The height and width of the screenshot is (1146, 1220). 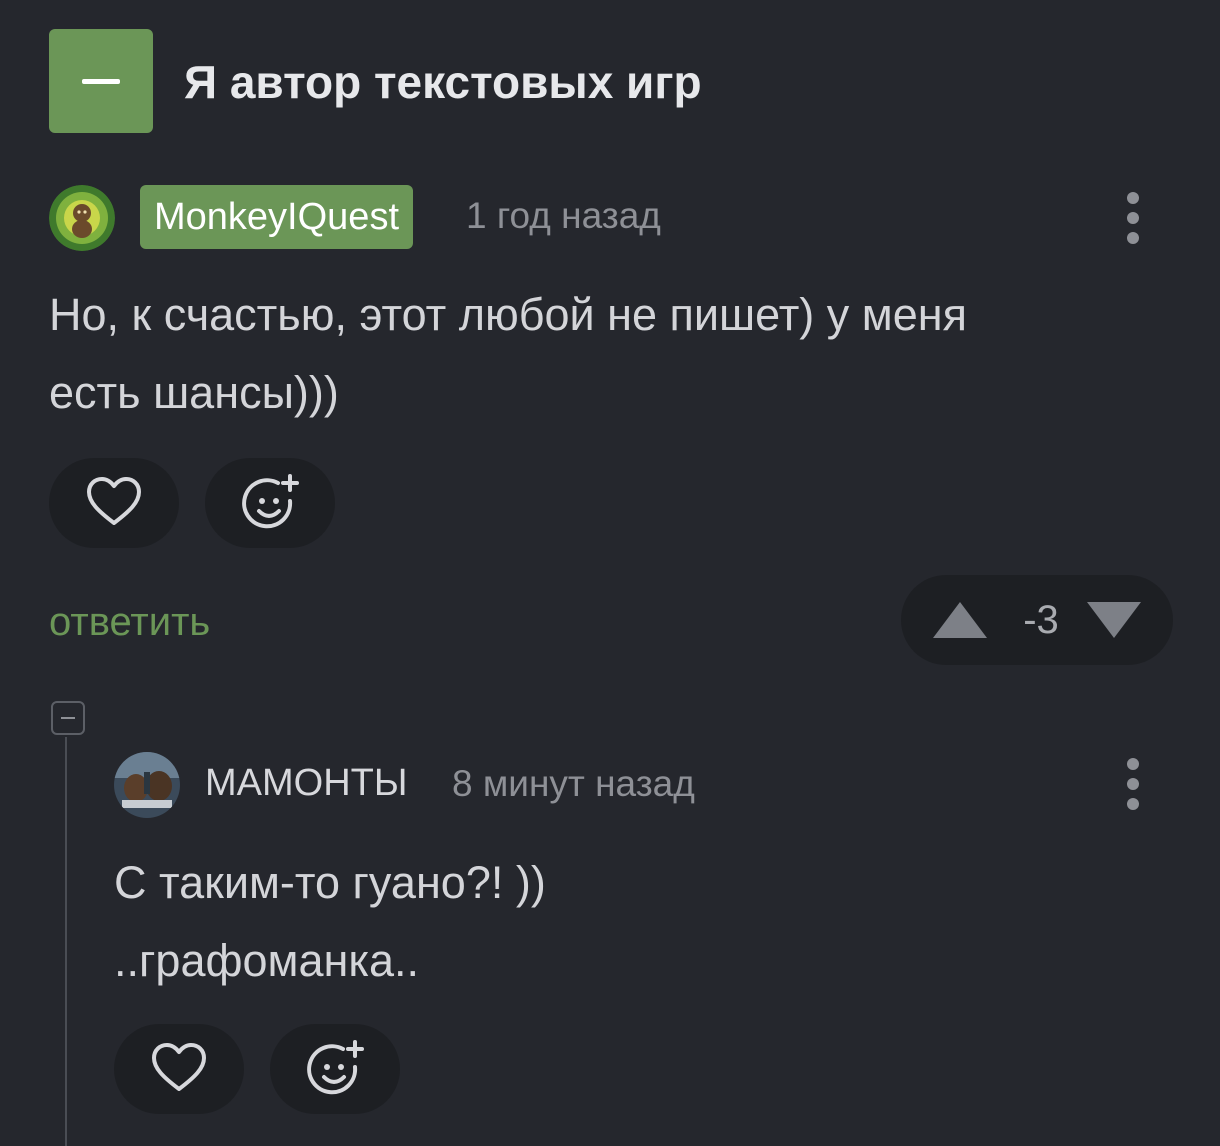 I want to click on comment-time: 8 минут назад, so click(x=573, y=783).